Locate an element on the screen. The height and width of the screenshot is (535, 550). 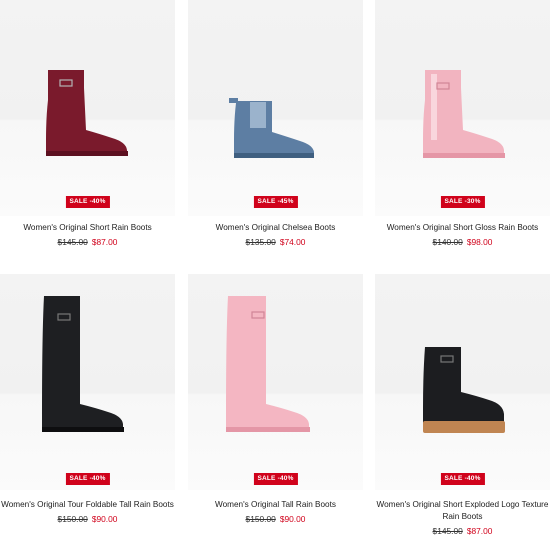
short-rain-boot-image is located at coordinates (87, 113).